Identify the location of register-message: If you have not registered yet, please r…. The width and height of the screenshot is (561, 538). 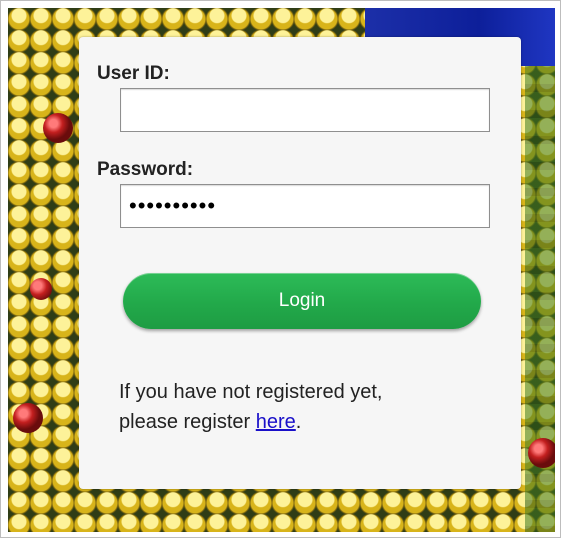
(309, 407).